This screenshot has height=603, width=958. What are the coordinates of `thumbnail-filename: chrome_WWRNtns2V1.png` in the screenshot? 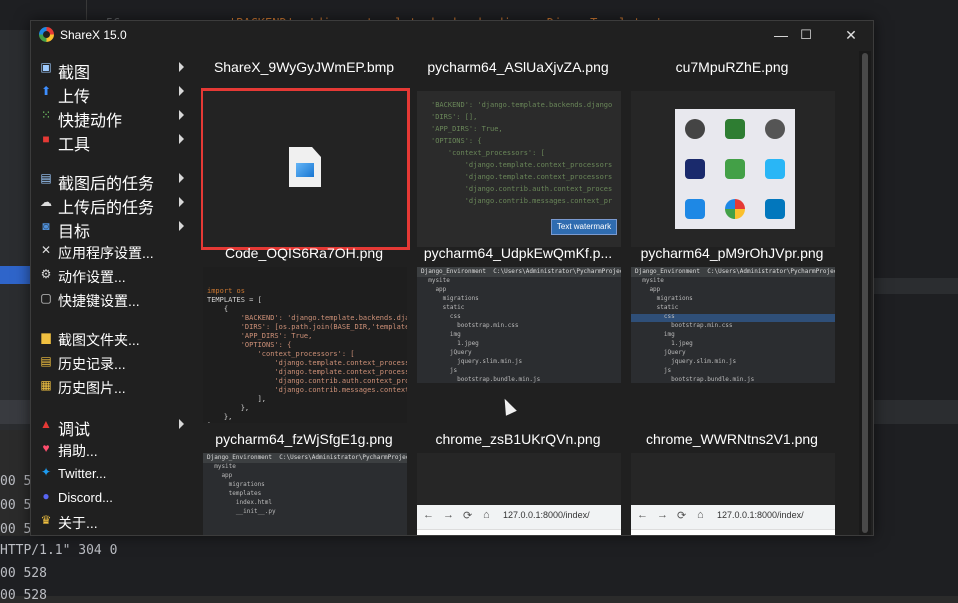 It's located at (732, 439).